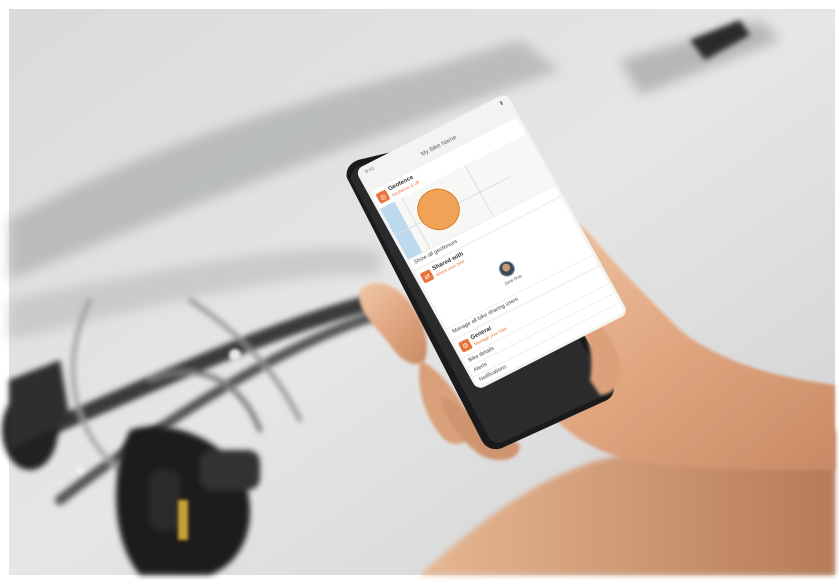 The height and width of the screenshot is (580, 839). What do you see at coordinates (383, 197) in the screenshot?
I see `geofence-icon: ◎` at bounding box center [383, 197].